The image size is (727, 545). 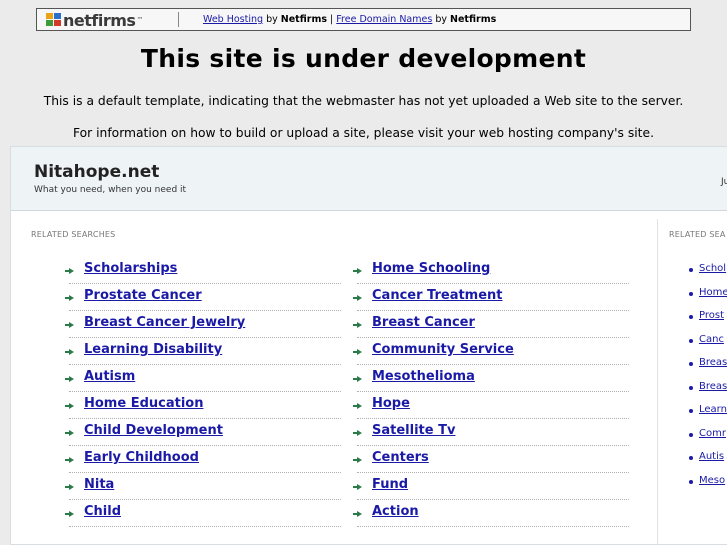 What do you see at coordinates (400, 457) in the screenshot?
I see `related-search-link: Centers` at bounding box center [400, 457].